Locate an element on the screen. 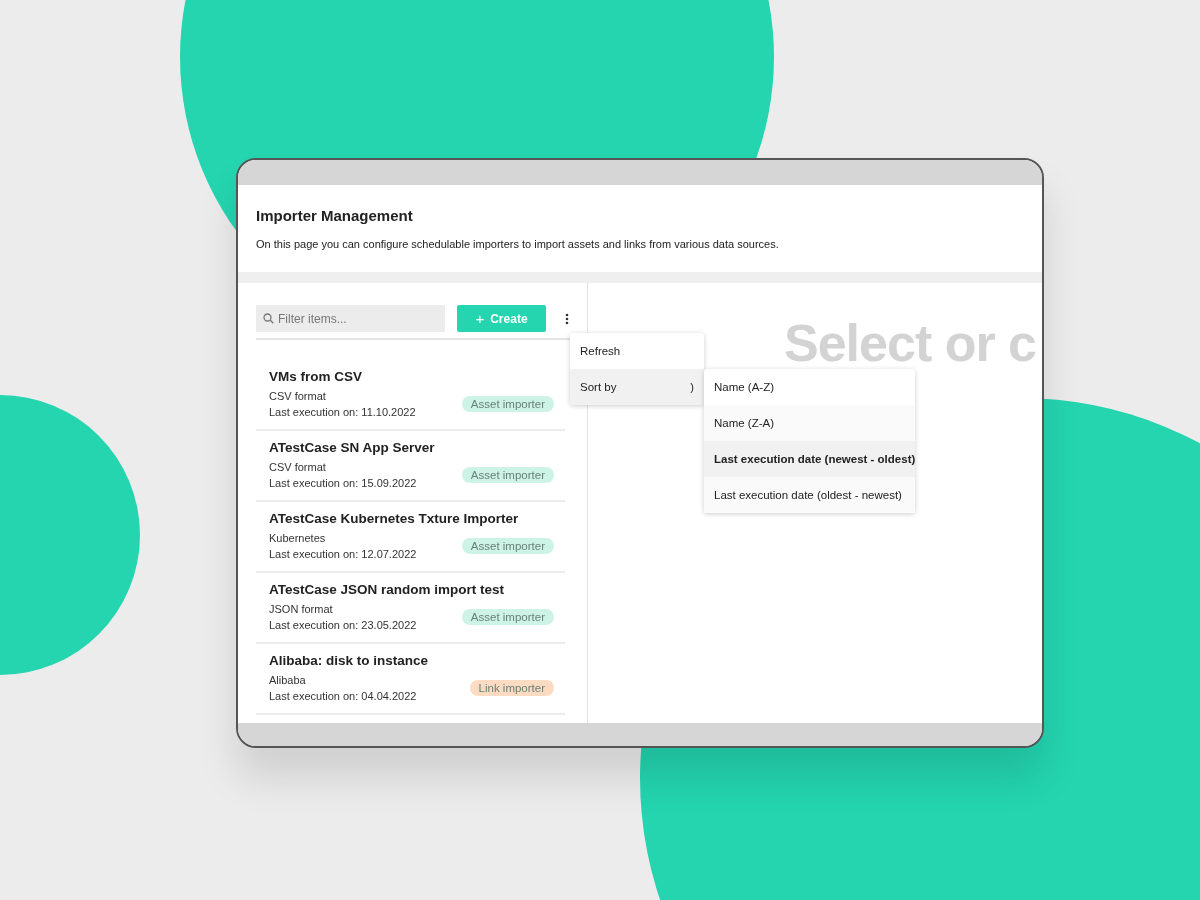  chevron-icon: ) is located at coordinates (692, 387).